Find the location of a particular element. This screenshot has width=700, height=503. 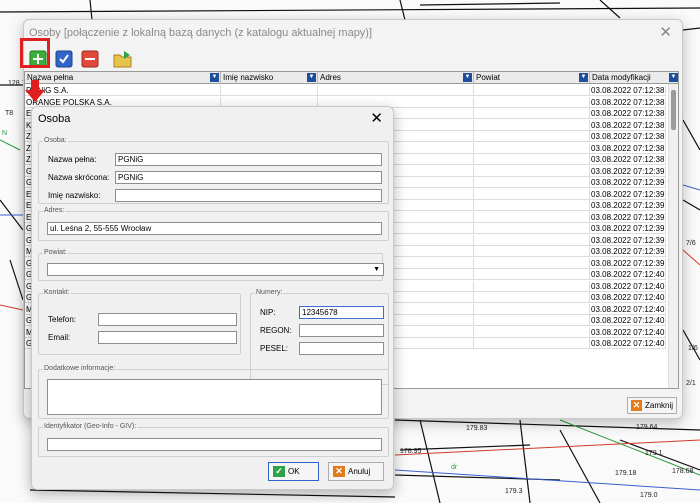

delete-button is located at coordinates (90, 59).